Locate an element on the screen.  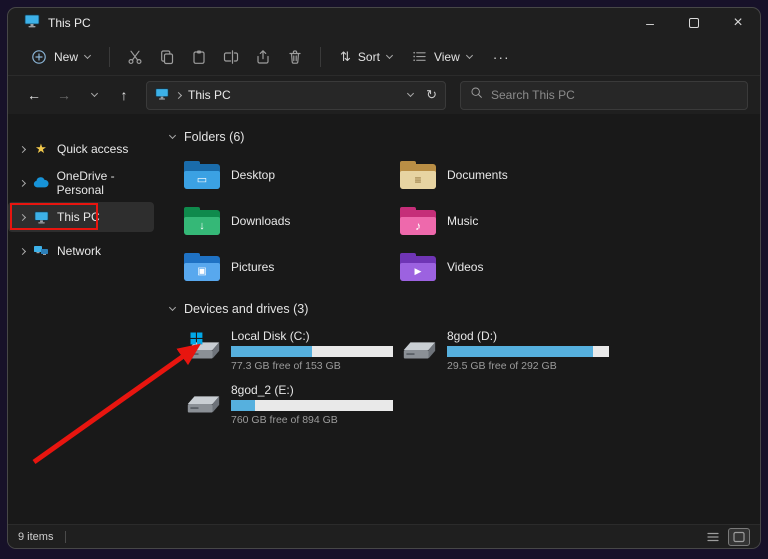
clipboard-icon is located at coordinates (199, 57).